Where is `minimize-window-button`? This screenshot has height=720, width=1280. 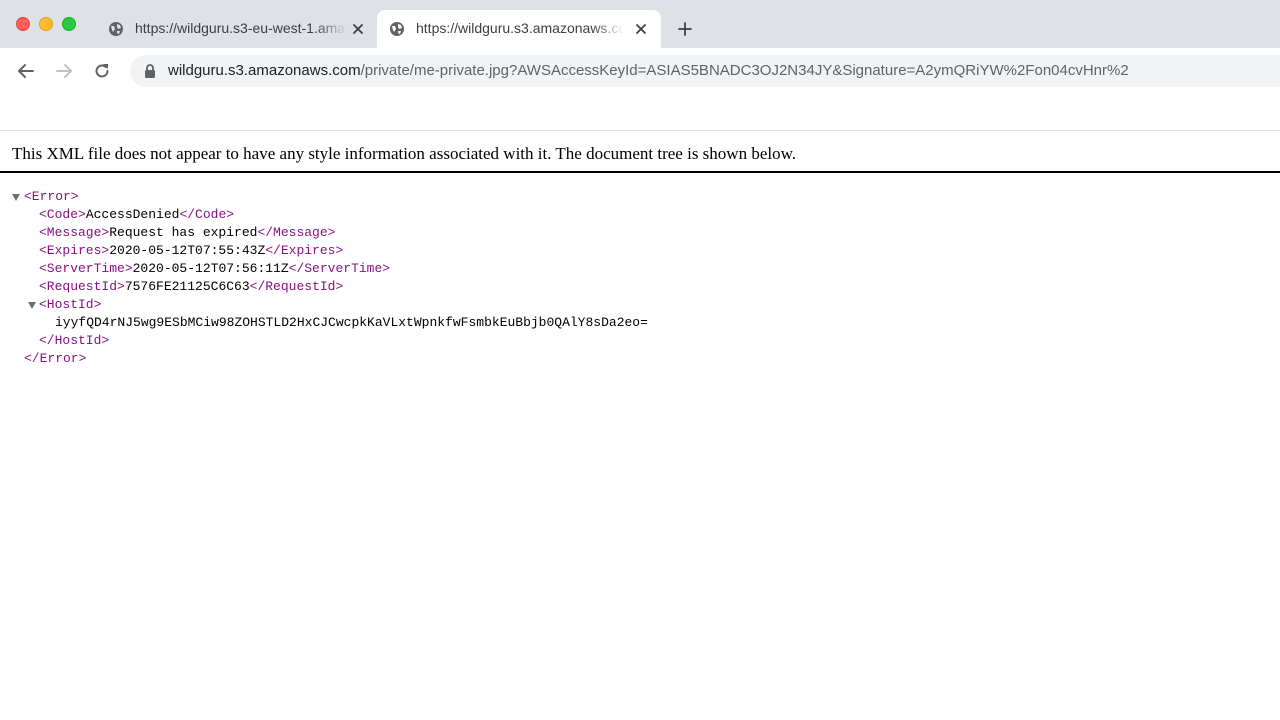
minimize-window-button is located at coordinates (46, 24).